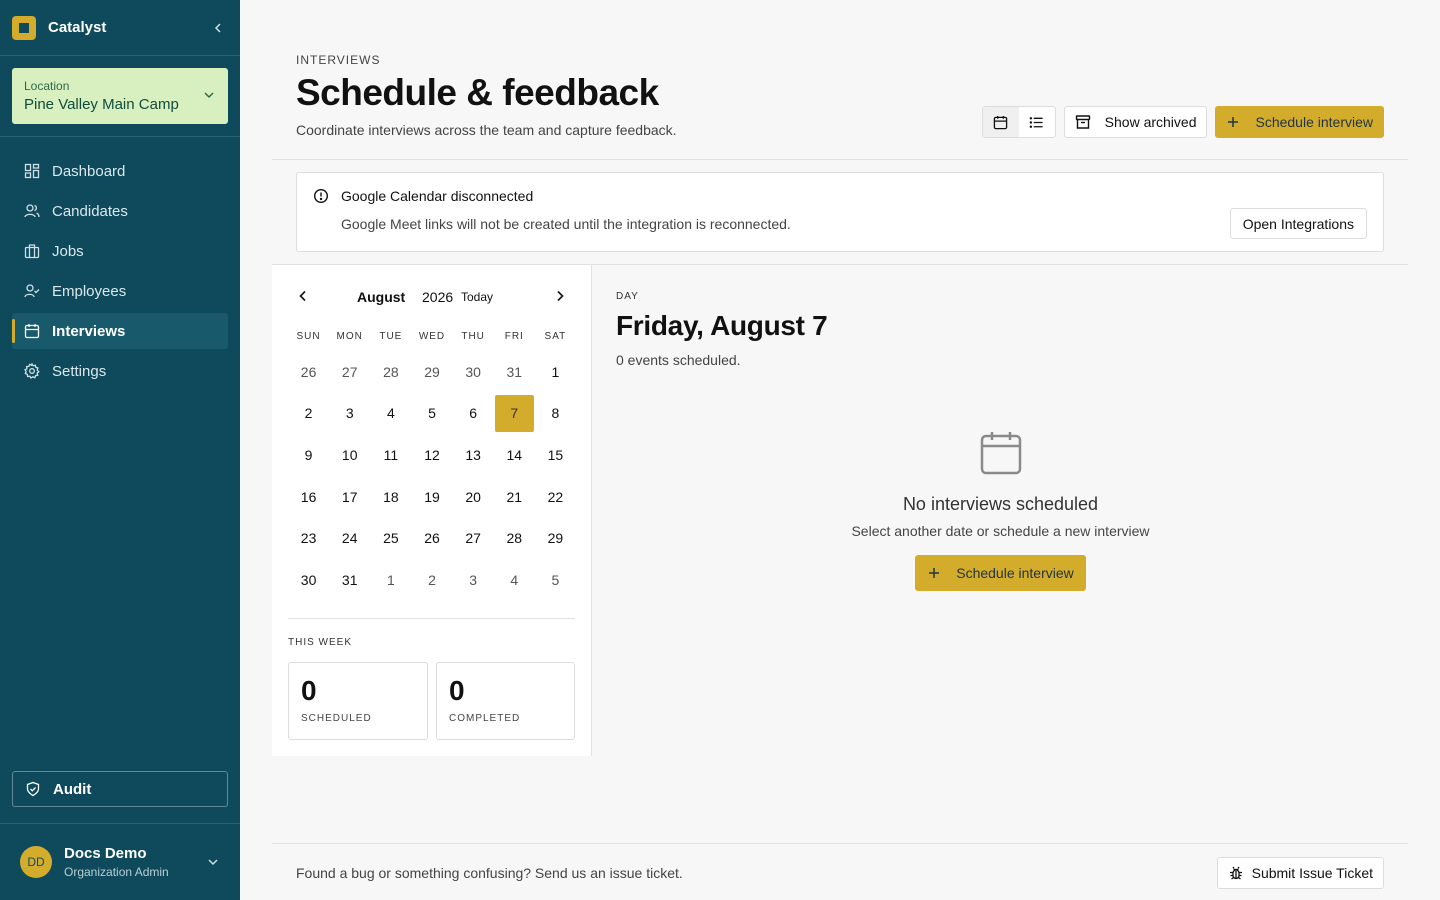 The height and width of the screenshot is (900, 1440). What do you see at coordinates (338, 60) in the screenshot?
I see `page-eyebrow: INTERVIEWS` at bounding box center [338, 60].